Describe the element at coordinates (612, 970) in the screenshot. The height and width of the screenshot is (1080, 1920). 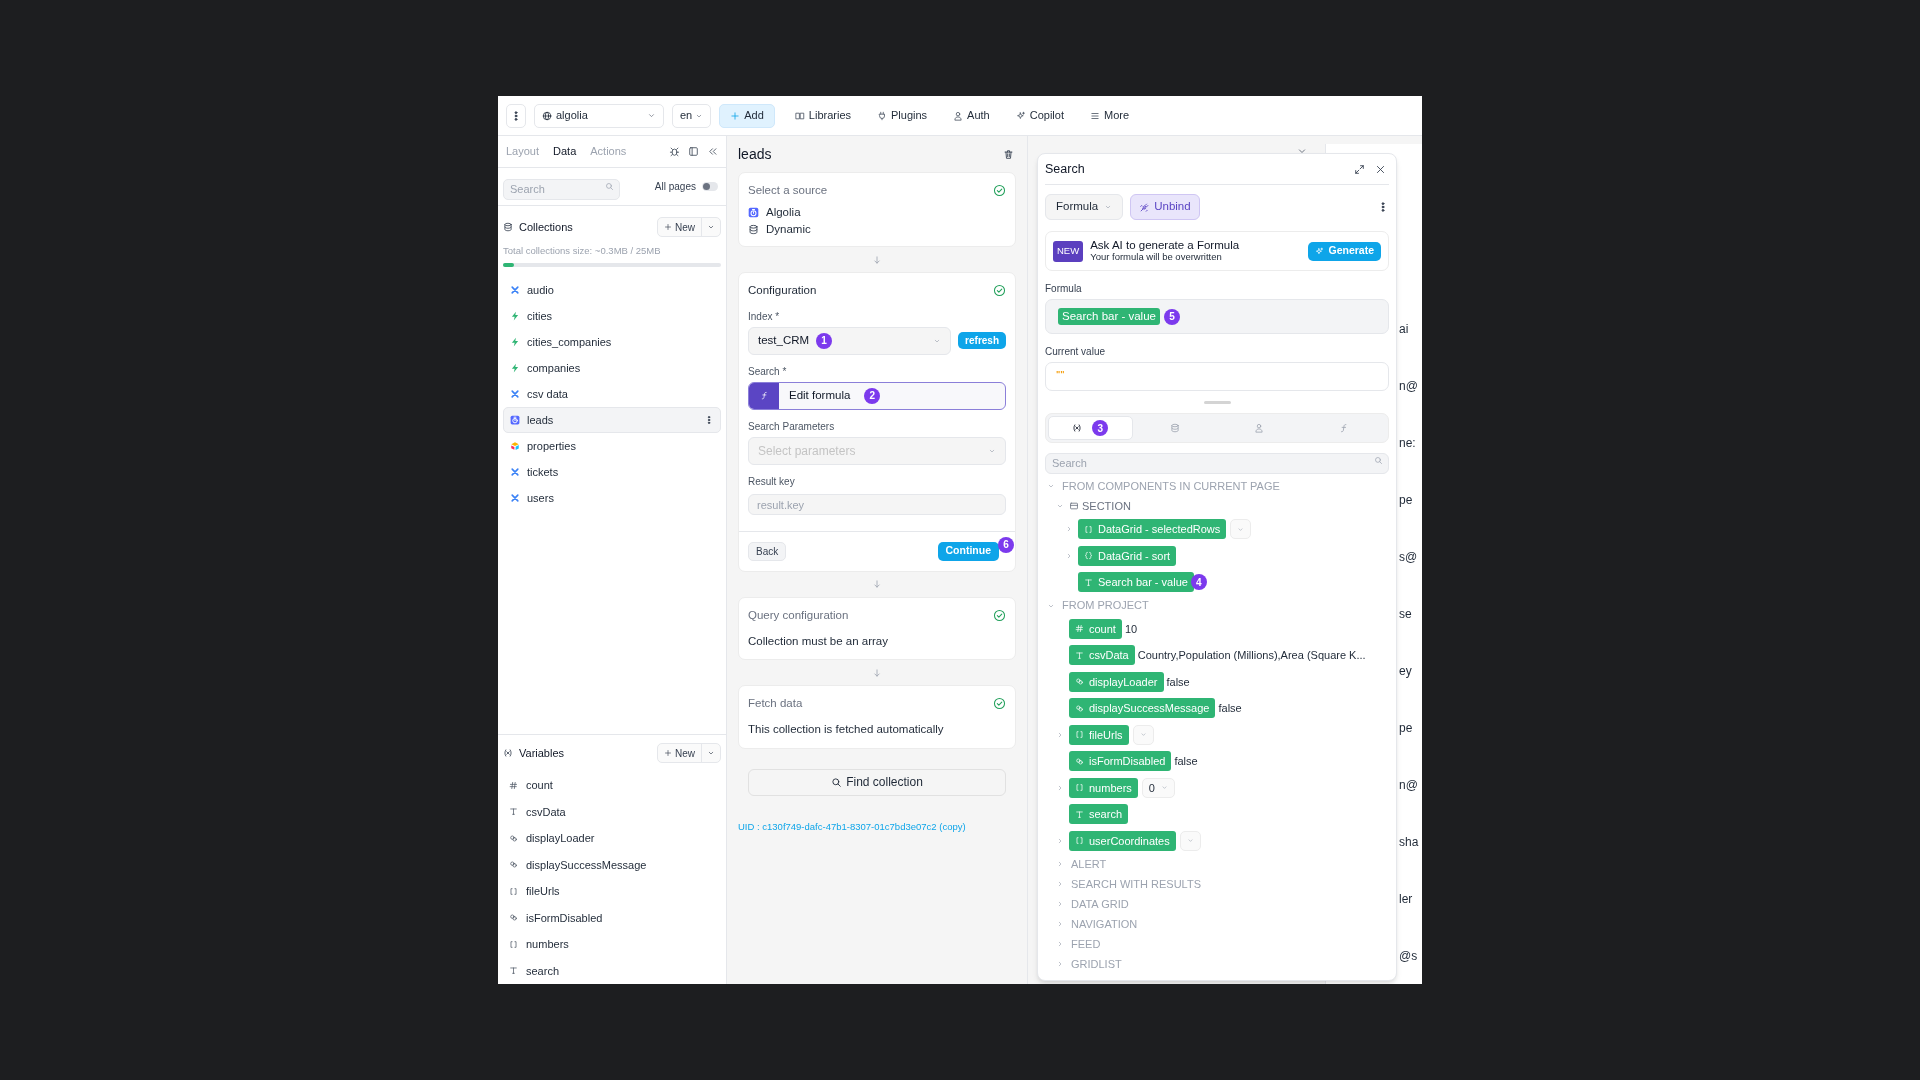
I see `variable-item: search` at that location.